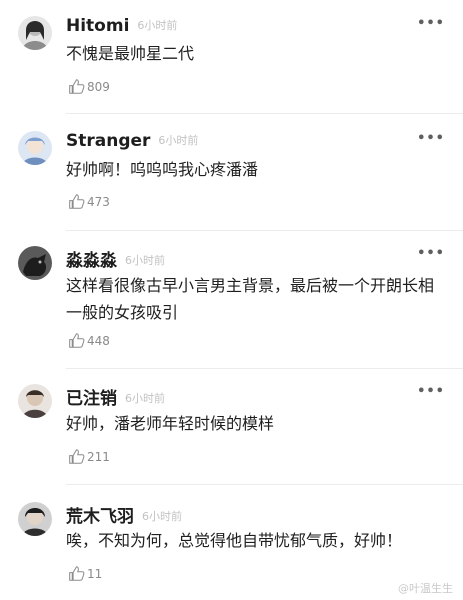 Image resolution: width=463 pixels, height=600 pixels. Describe the element at coordinates (98, 201) in the screenshot. I see `like-count: 473` at that location.